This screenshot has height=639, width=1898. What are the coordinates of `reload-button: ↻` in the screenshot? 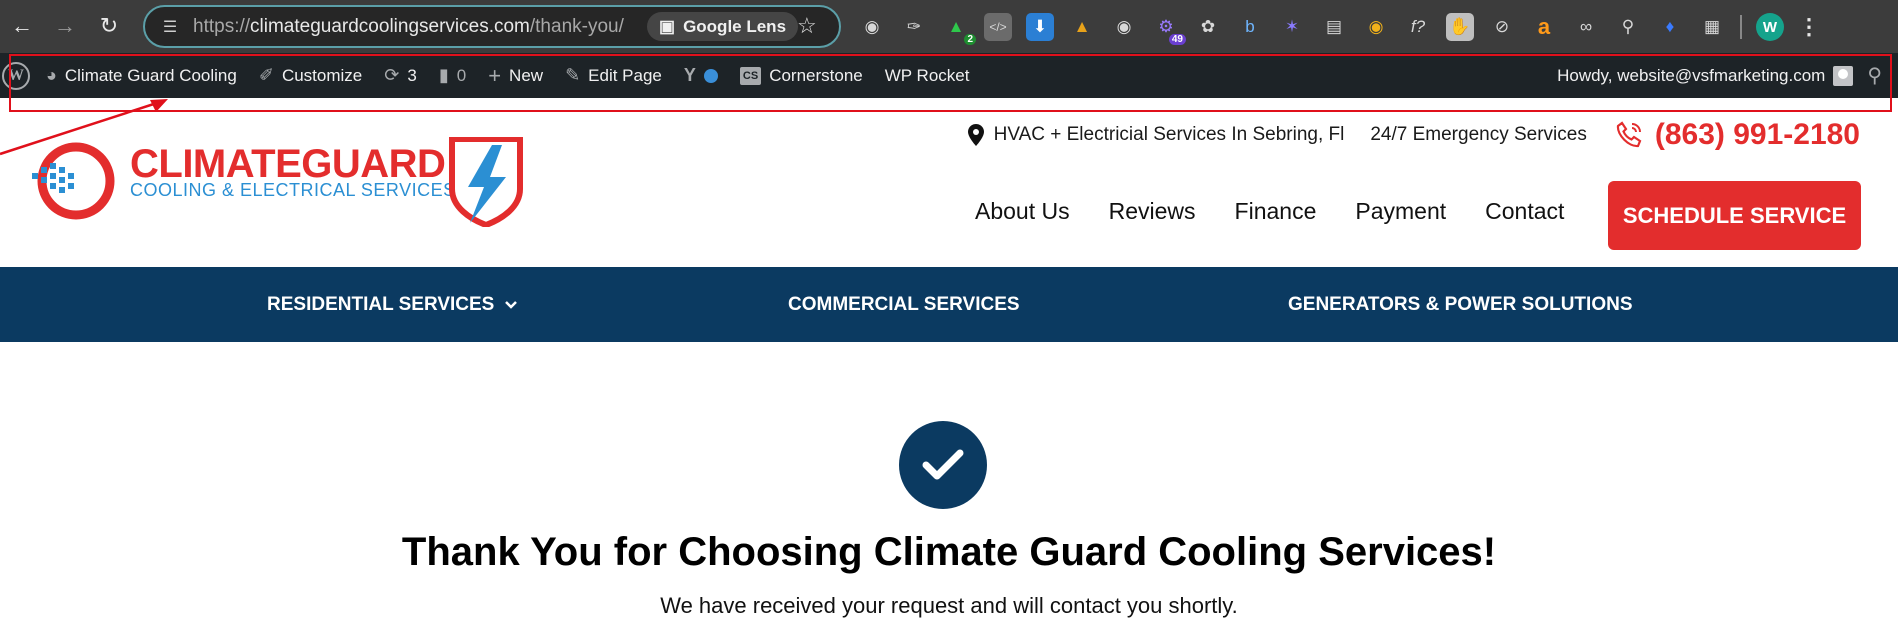 It's located at (109, 26).